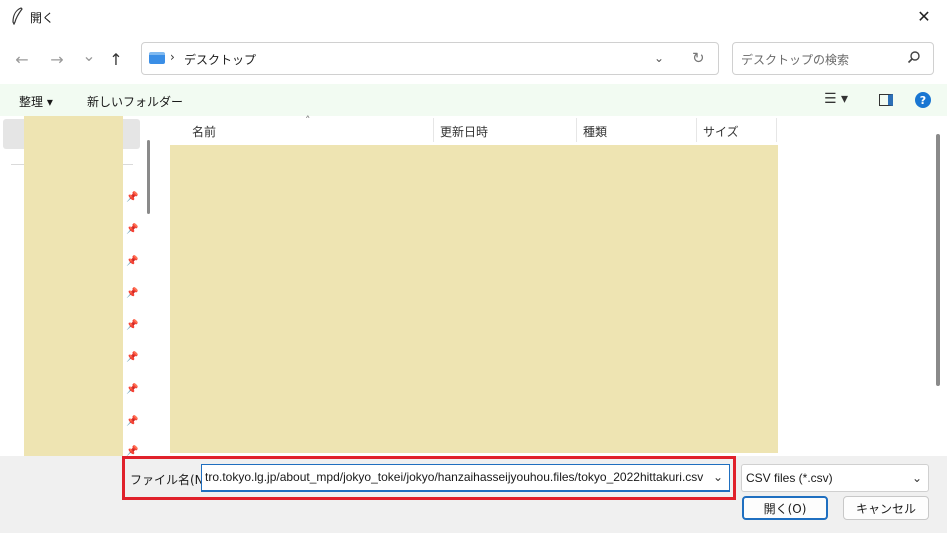  What do you see at coordinates (157, 58) in the screenshot?
I see `desktop-folder-icon` at bounding box center [157, 58].